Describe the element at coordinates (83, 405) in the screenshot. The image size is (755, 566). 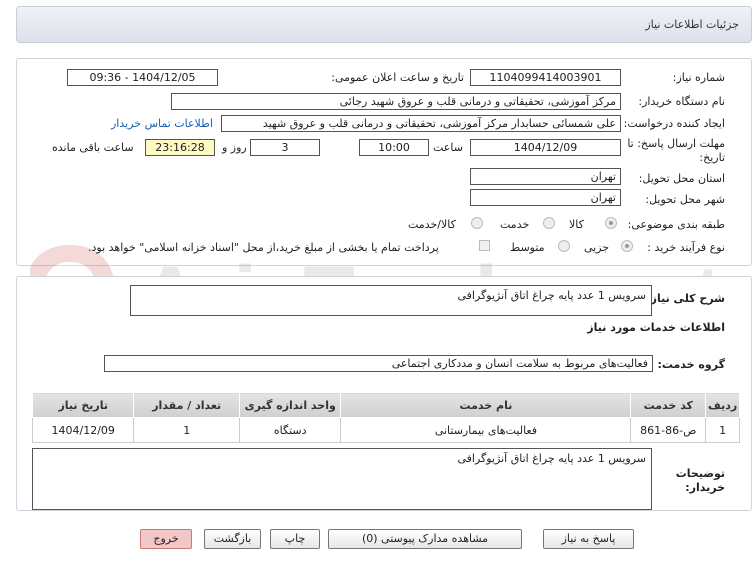
I see `col-date: تاریخ نیاز` at that location.